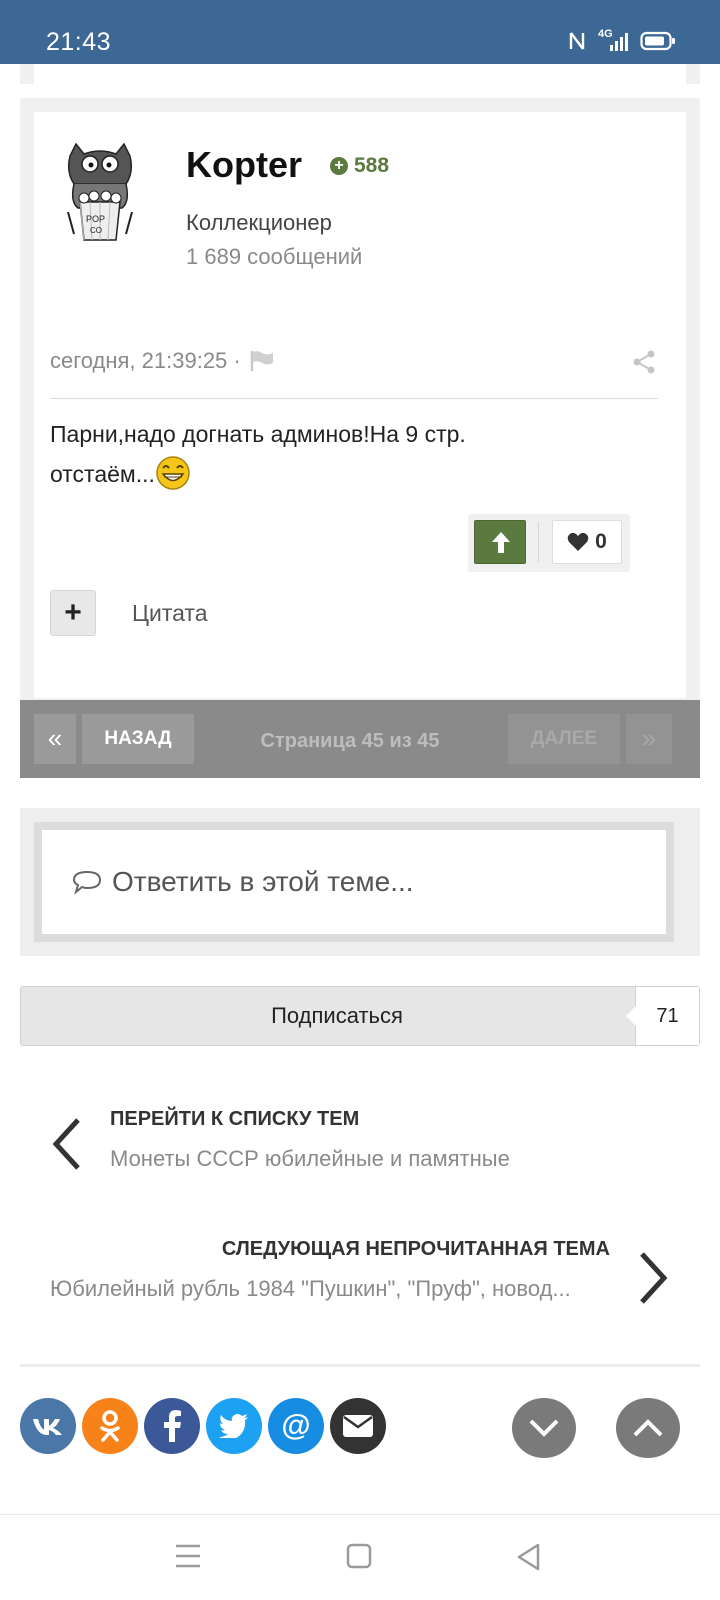  I want to click on twitter-icon, so click(233, 1426).